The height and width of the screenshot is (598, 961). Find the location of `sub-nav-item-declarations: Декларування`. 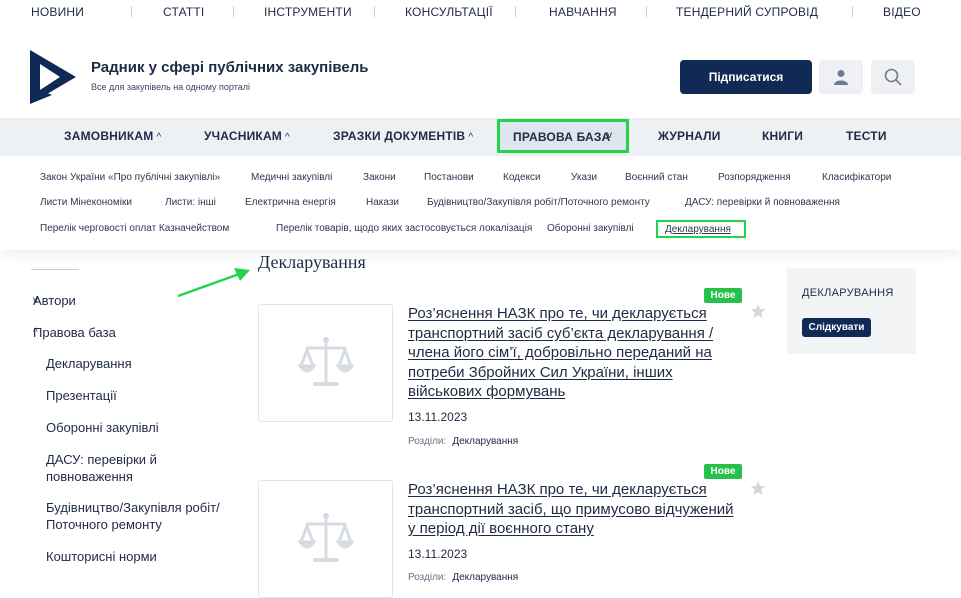

sub-nav-item-declarations: Декларування is located at coordinates (701, 229).